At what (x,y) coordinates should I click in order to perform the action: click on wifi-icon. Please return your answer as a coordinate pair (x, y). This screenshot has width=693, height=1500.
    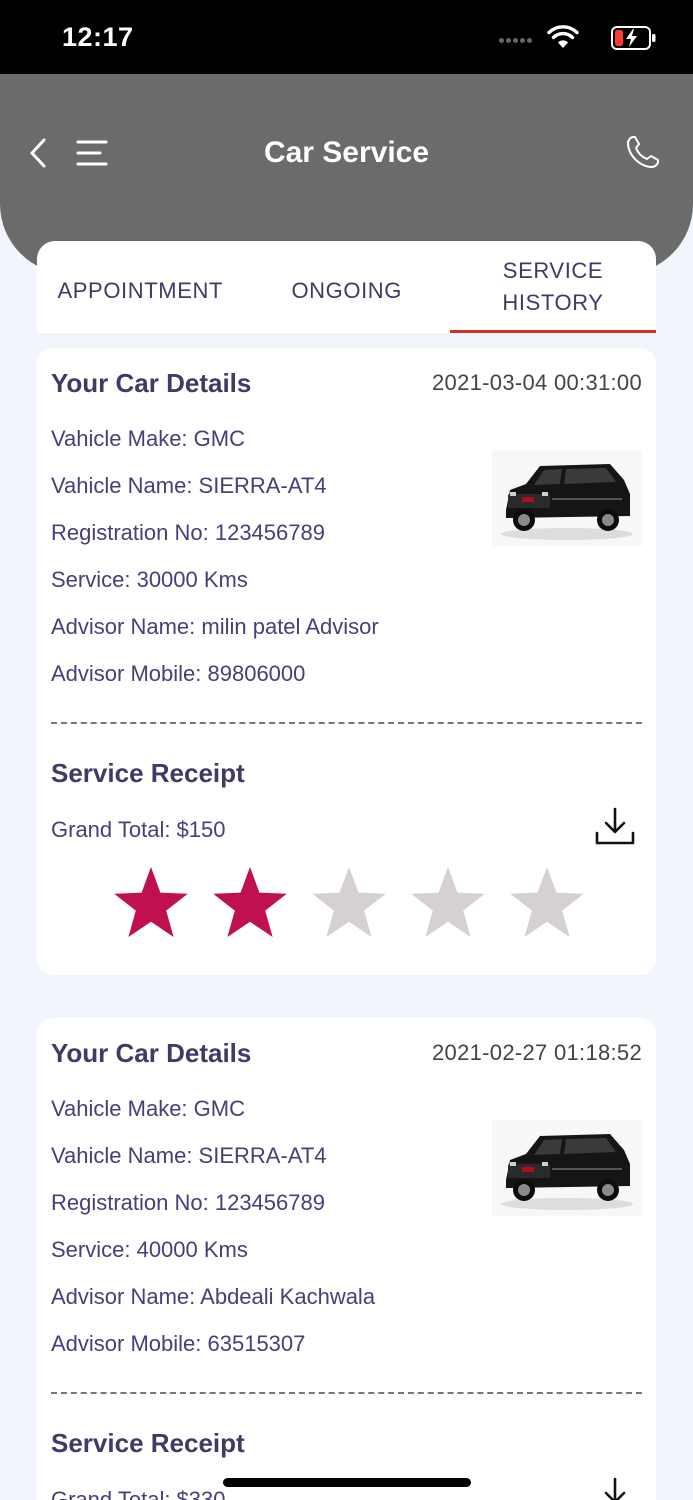
    Looking at the image, I should click on (563, 36).